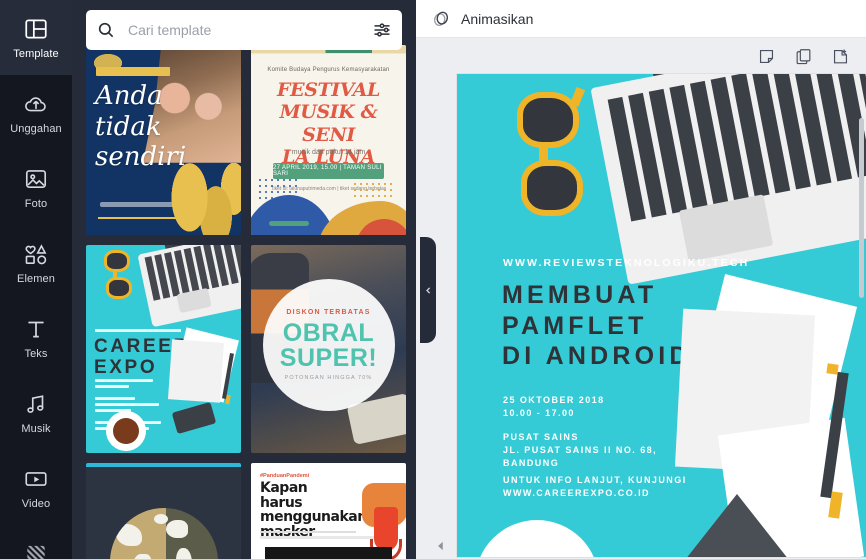  I want to click on canvas-date-text: 25 OKTOBER 2018 10.00 - 17.00, so click(554, 407).